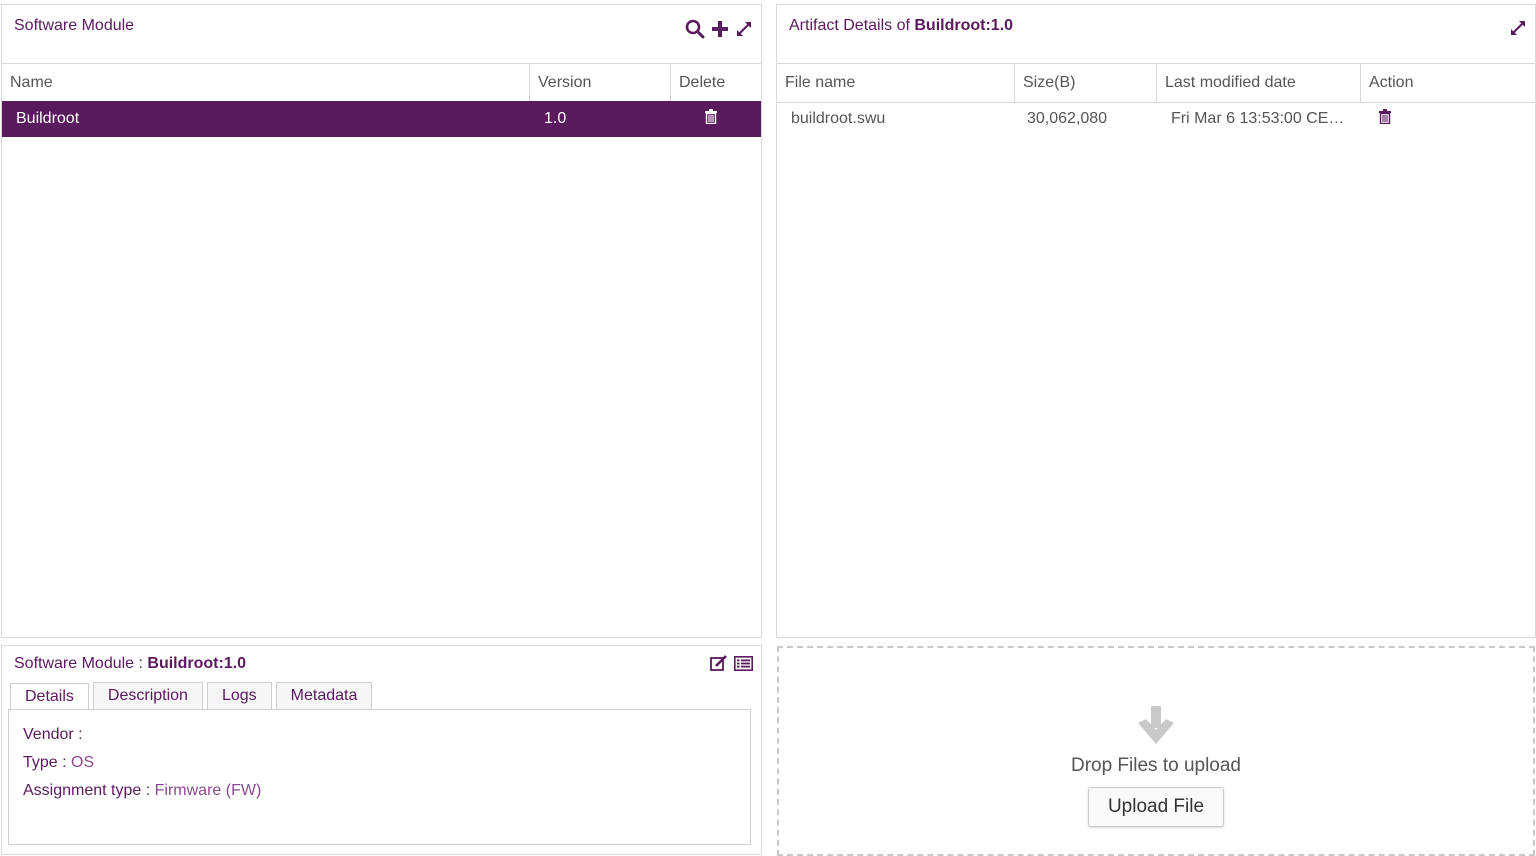 This screenshot has height=856, width=1536. I want to click on tab-details: Details, so click(49, 696).